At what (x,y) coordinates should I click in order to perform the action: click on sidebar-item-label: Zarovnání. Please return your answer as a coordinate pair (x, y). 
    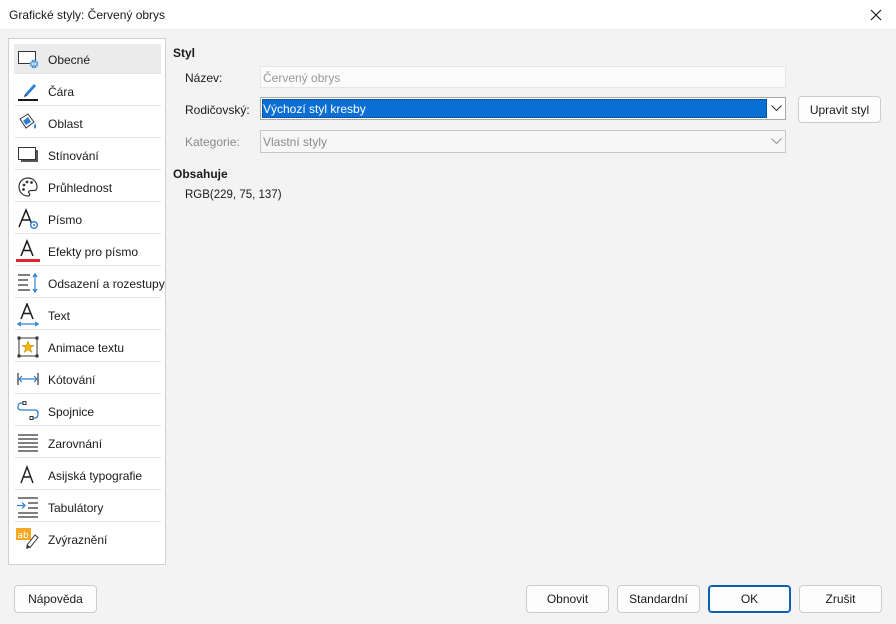
    Looking at the image, I should click on (75, 444).